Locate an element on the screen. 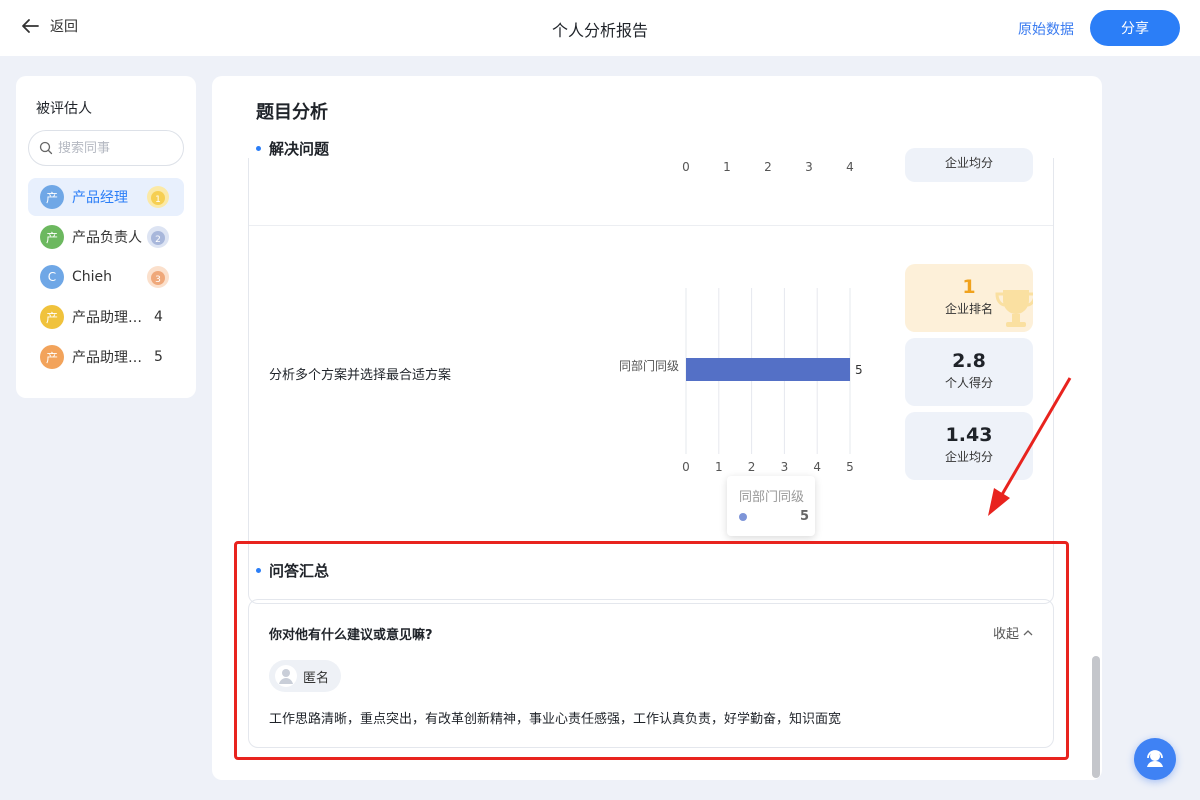 The image size is (1200, 800). respondent-badge: 匿名 is located at coordinates (305, 676).